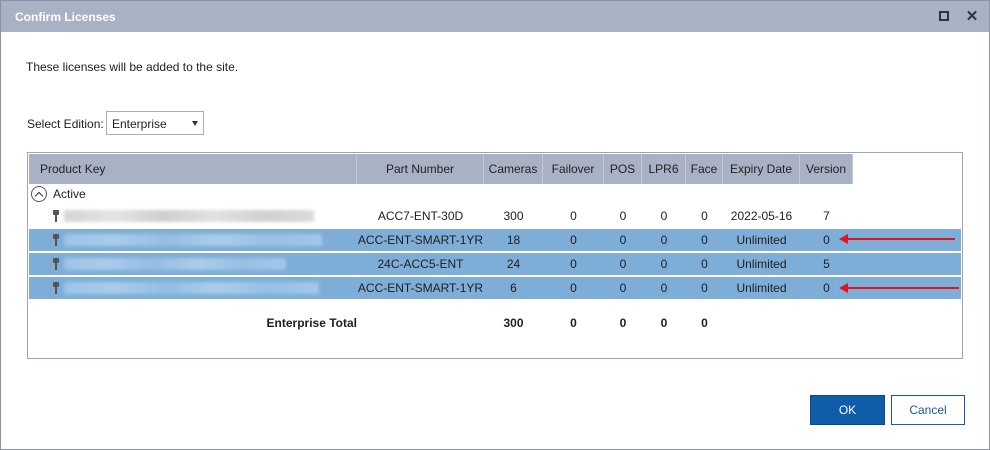  Describe the element at coordinates (623, 169) in the screenshot. I see `column-header-pos: POS` at that location.